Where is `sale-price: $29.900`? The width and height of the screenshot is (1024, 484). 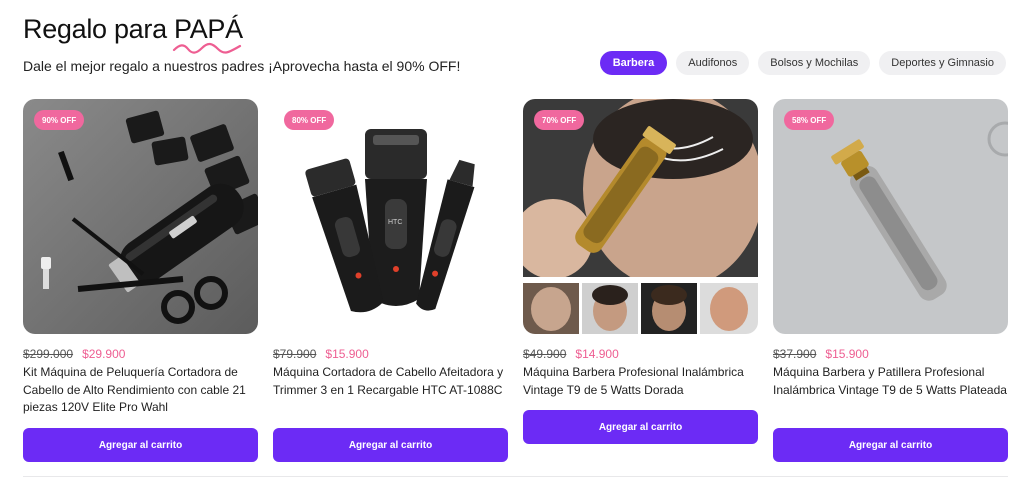
sale-price: $29.900 is located at coordinates (104, 354).